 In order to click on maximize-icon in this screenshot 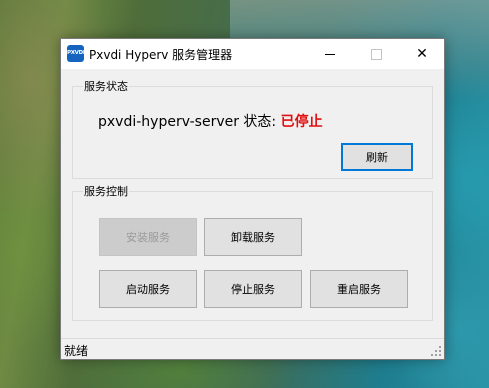, I will do `click(376, 54)`.